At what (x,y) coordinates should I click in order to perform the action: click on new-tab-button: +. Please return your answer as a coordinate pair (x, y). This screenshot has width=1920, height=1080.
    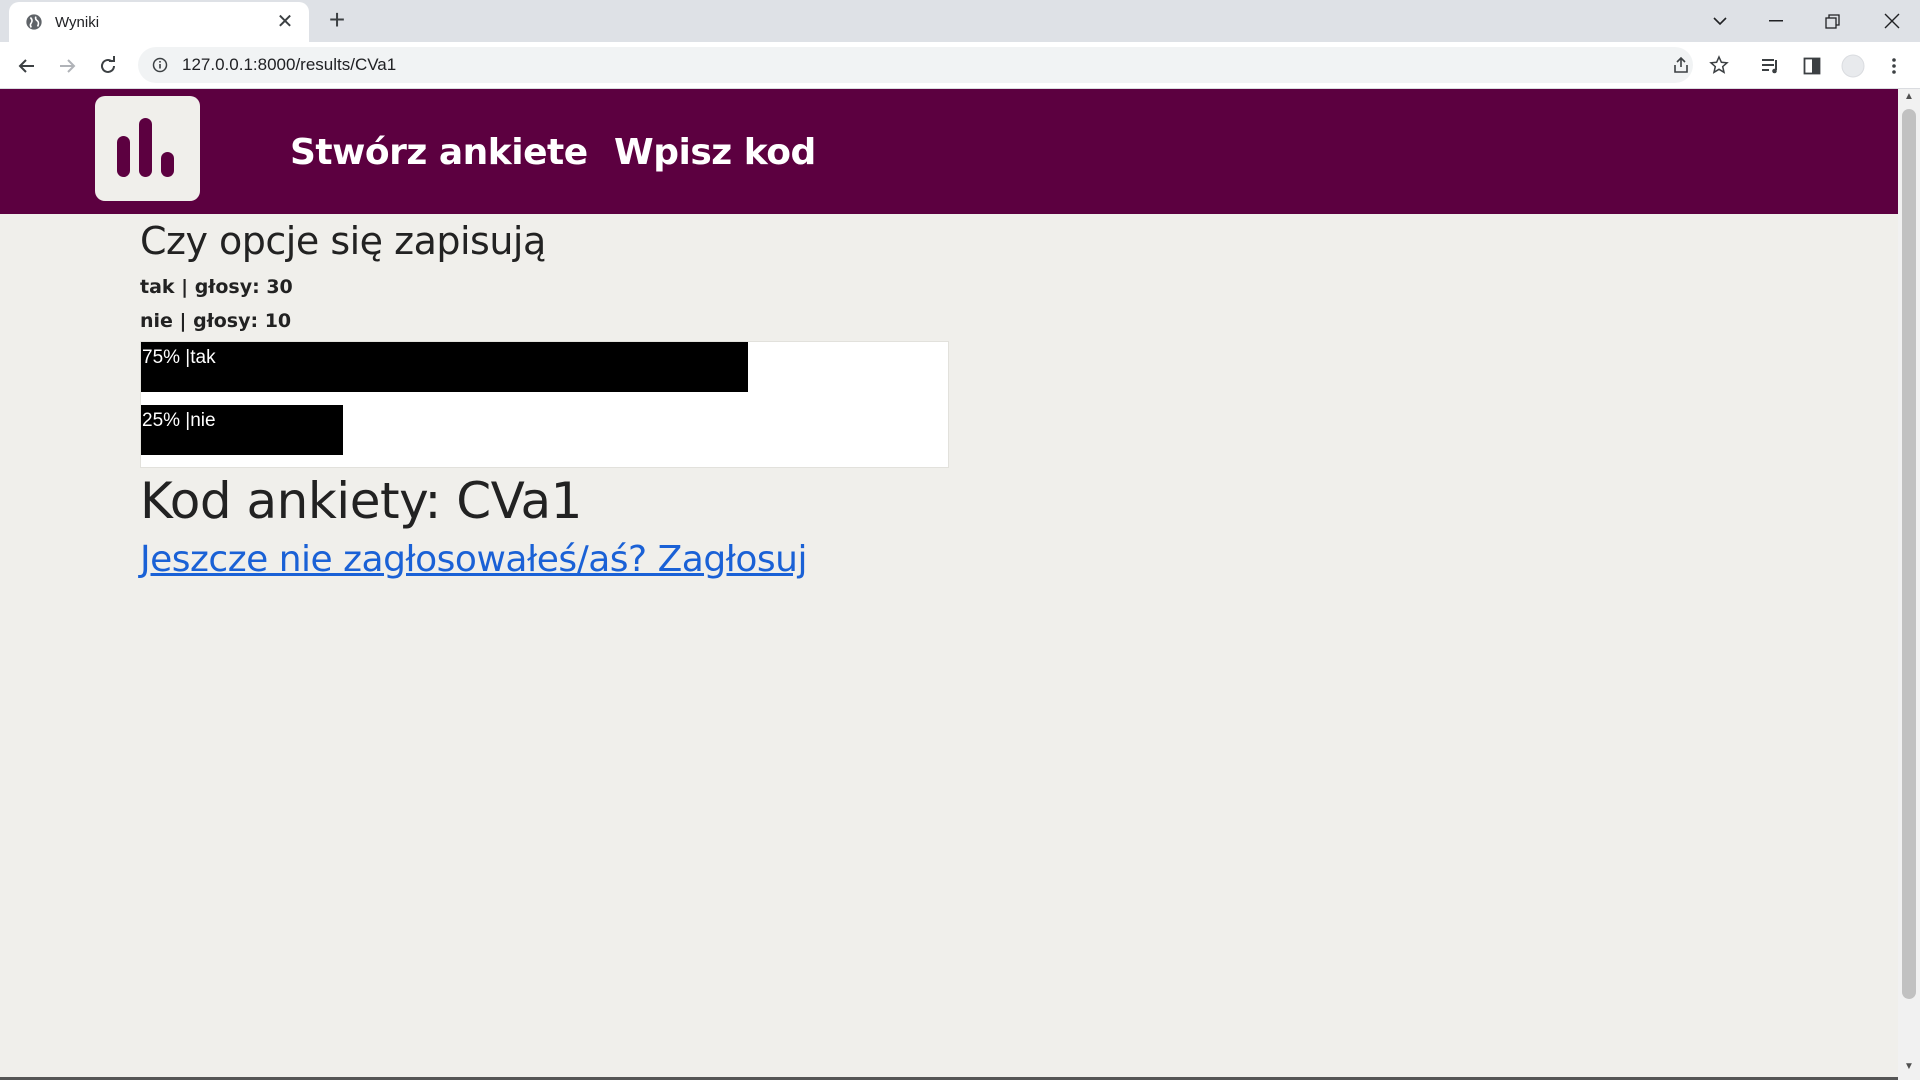
    Looking at the image, I should click on (337, 21).